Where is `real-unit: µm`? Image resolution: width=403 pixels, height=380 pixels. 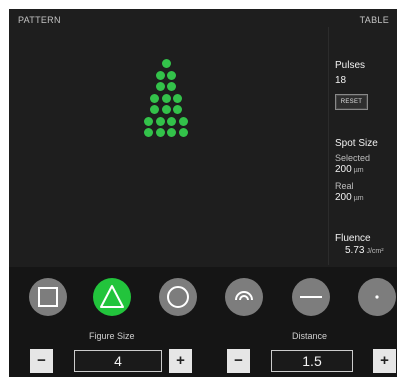 real-unit: µm is located at coordinates (358, 198).